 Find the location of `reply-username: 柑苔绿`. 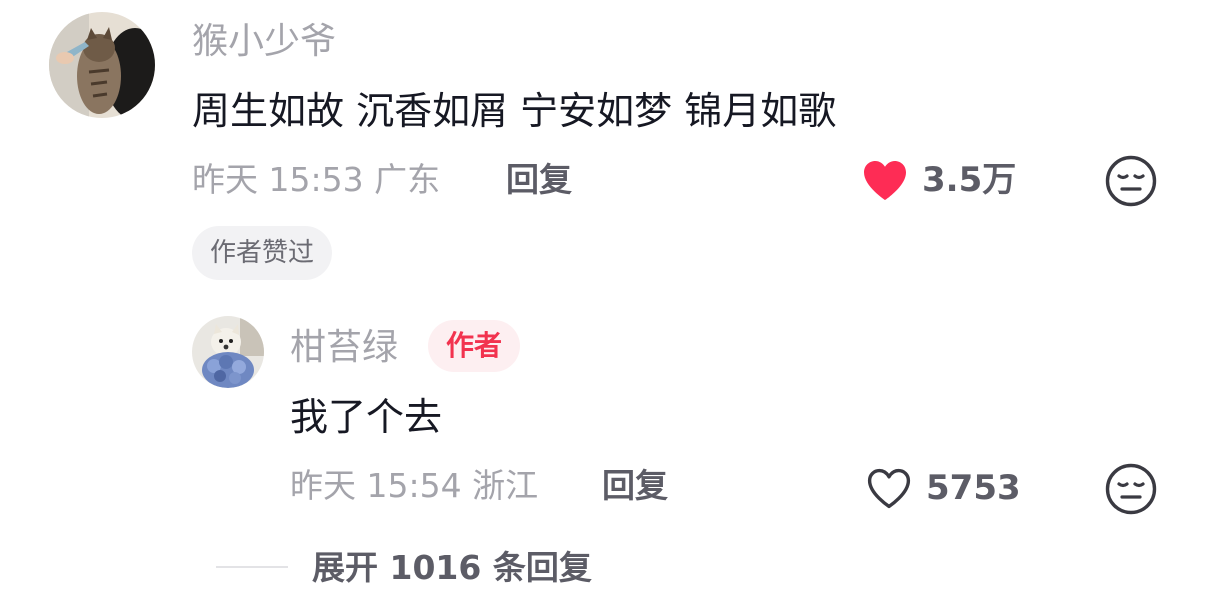

reply-username: 柑苔绿 is located at coordinates (344, 348).